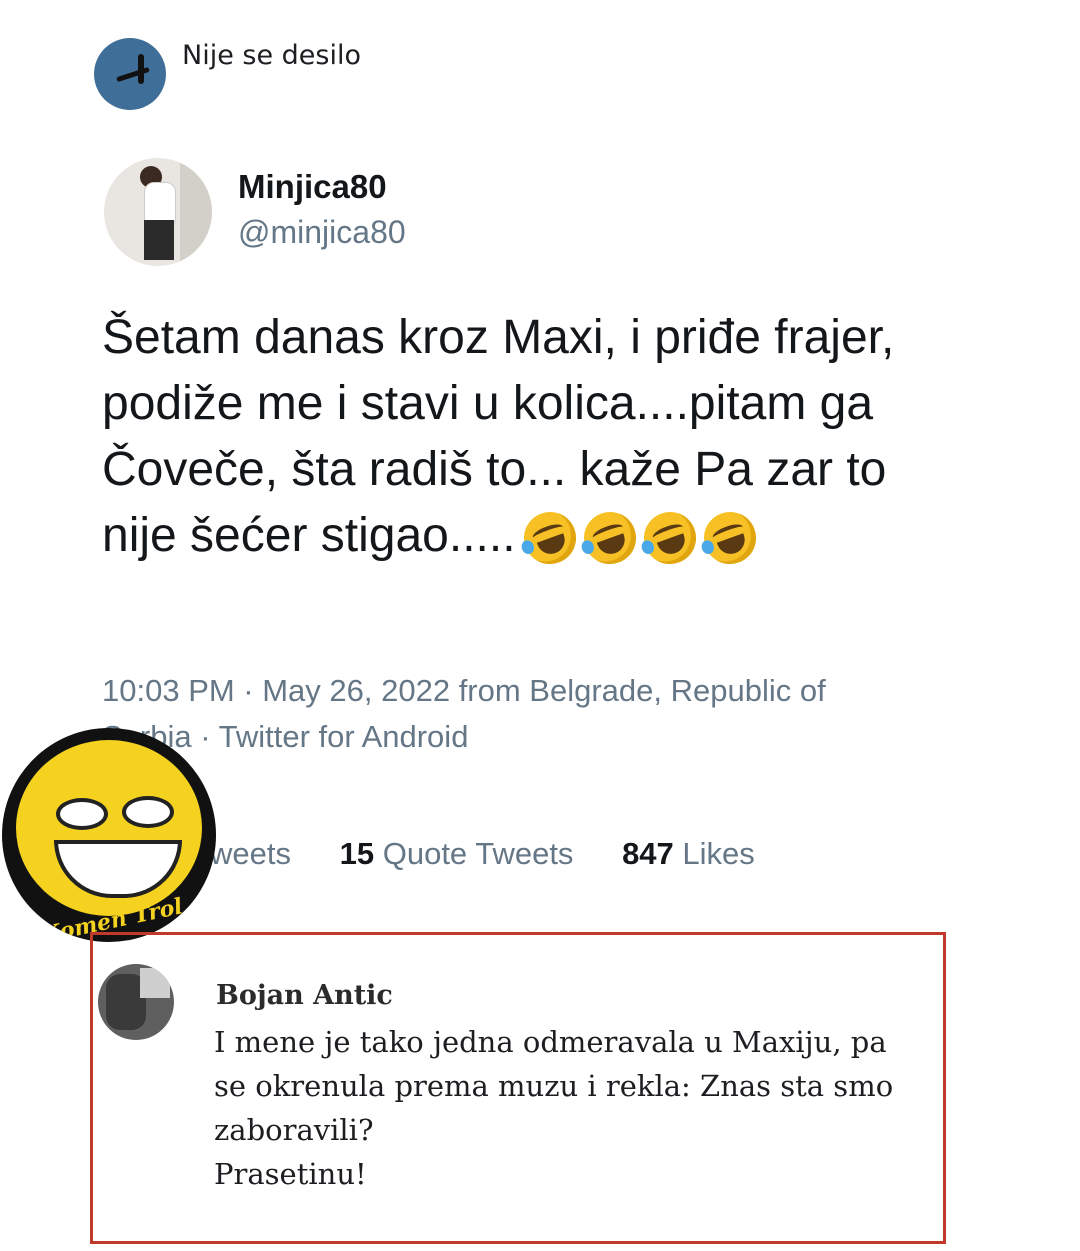 This screenshot has height=1251, width=1080. I want to click on likes-stat: 847 Likes, so click(688, 853).